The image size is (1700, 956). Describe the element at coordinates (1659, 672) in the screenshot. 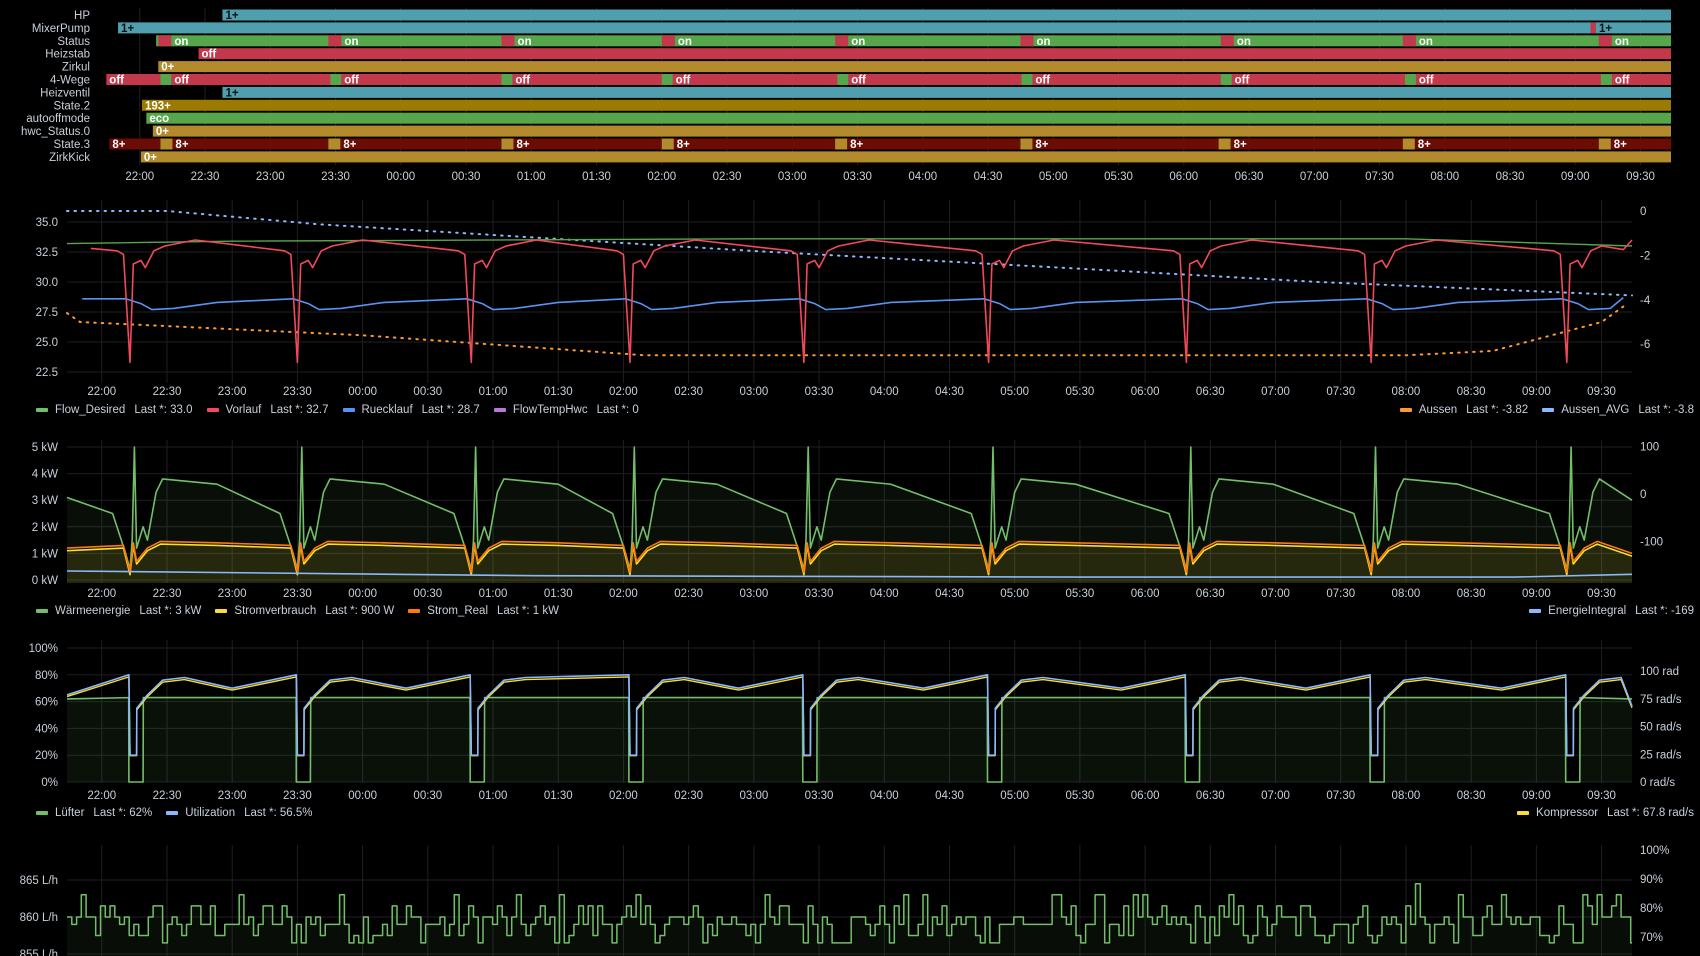

I see `y2-axis-label: 100 rad` at that location.